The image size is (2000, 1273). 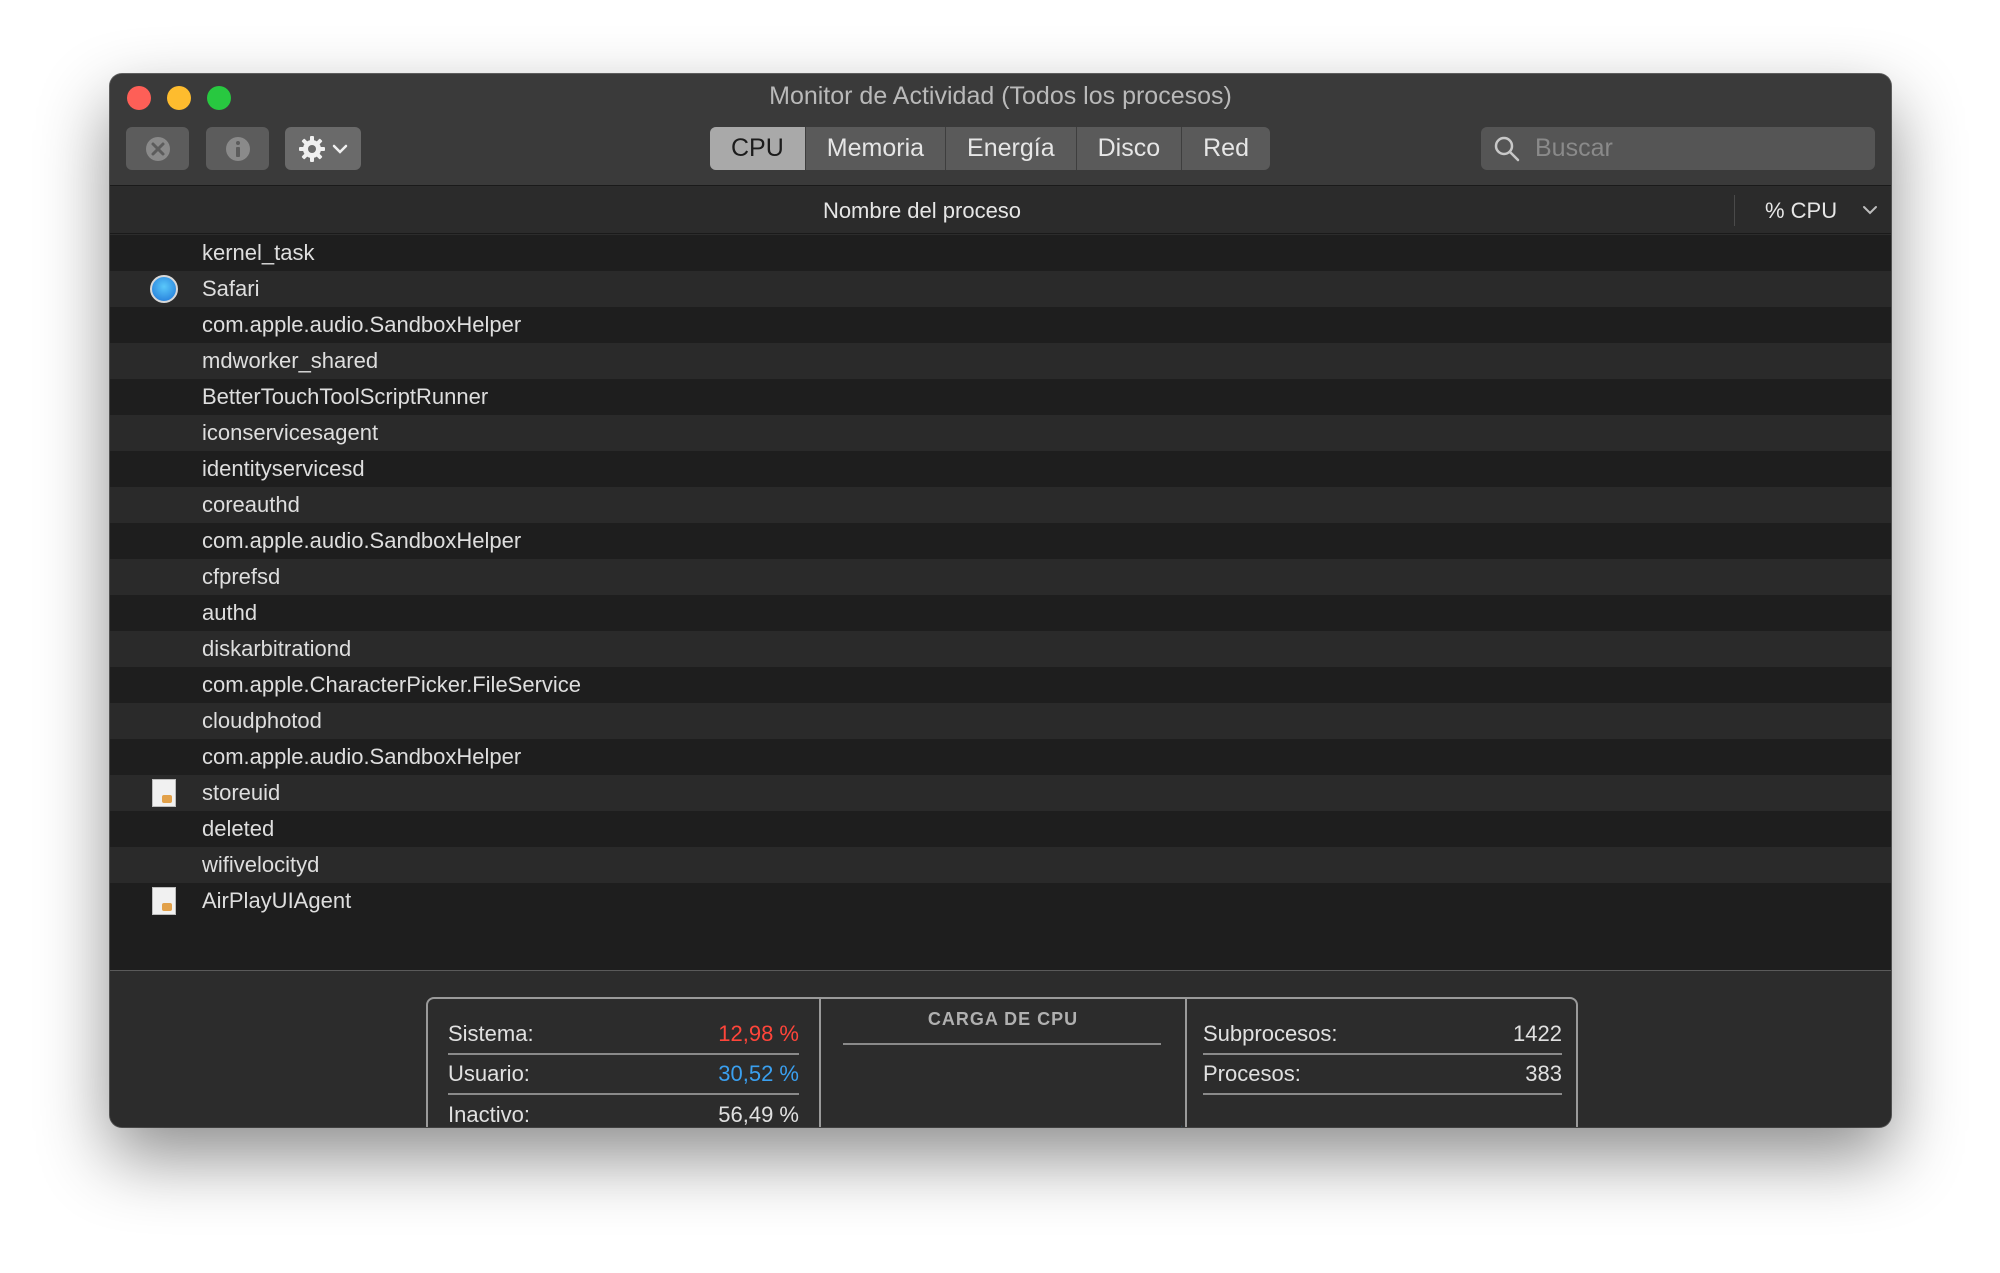 I want to click on table-row: cloudphotod, so click(x=1000, y=721).